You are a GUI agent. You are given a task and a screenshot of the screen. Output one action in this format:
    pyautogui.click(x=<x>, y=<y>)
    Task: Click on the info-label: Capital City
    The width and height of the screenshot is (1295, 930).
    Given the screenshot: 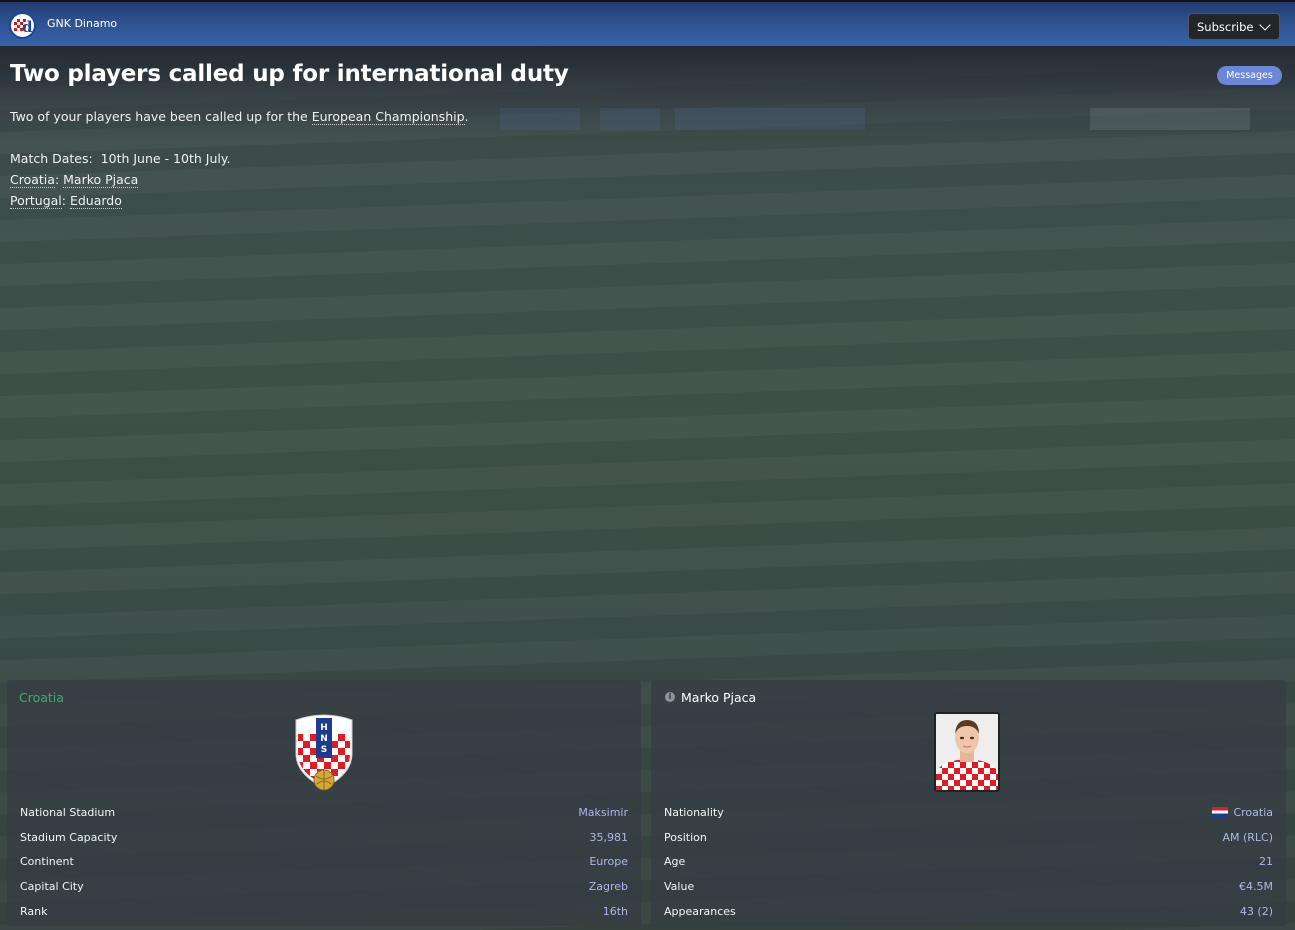 What is the action you would take?
    pyautogui.click(x=52, y=887)
    